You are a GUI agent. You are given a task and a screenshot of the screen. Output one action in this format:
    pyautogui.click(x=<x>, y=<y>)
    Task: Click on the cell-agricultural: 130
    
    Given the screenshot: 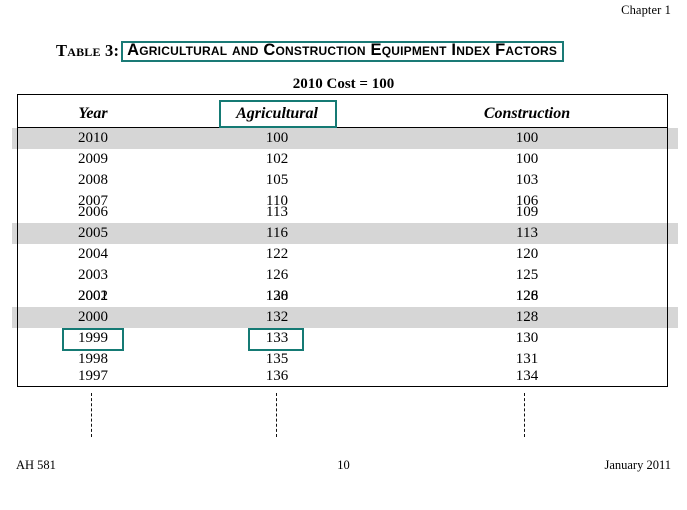 What is the action you would take?
    pyautogui.click(x=277, y=296)
    